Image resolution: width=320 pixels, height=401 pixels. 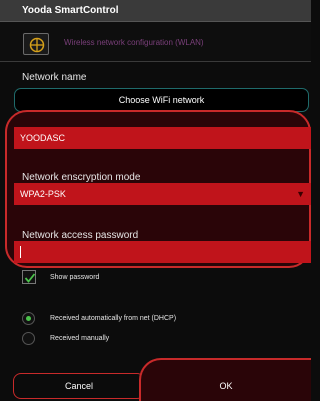 What do you see at coordinates (155, 11) in the screenshot?
I see `window-title: Yooda SmartControl` at bounding box center [155, 11].